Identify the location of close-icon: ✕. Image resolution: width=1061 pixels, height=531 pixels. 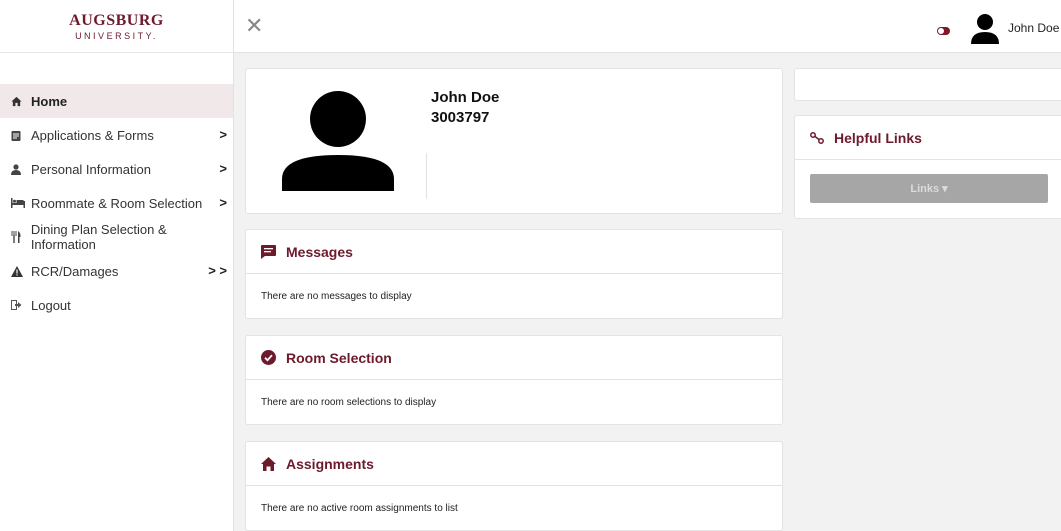
(254, 26).